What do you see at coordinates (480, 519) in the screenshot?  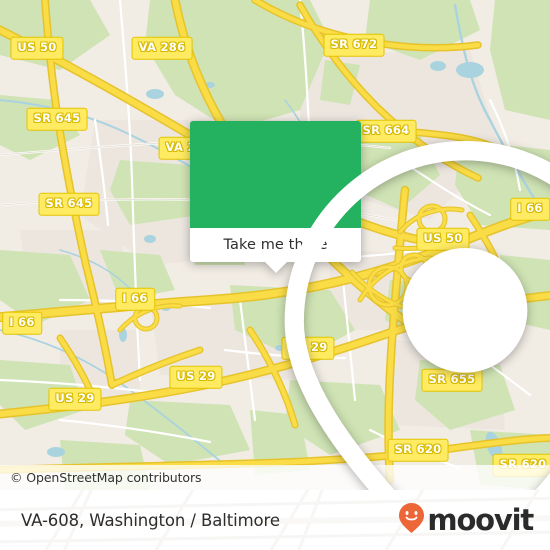 I see `moovit-wordmark: moovit` at bounding box center [480, 519].